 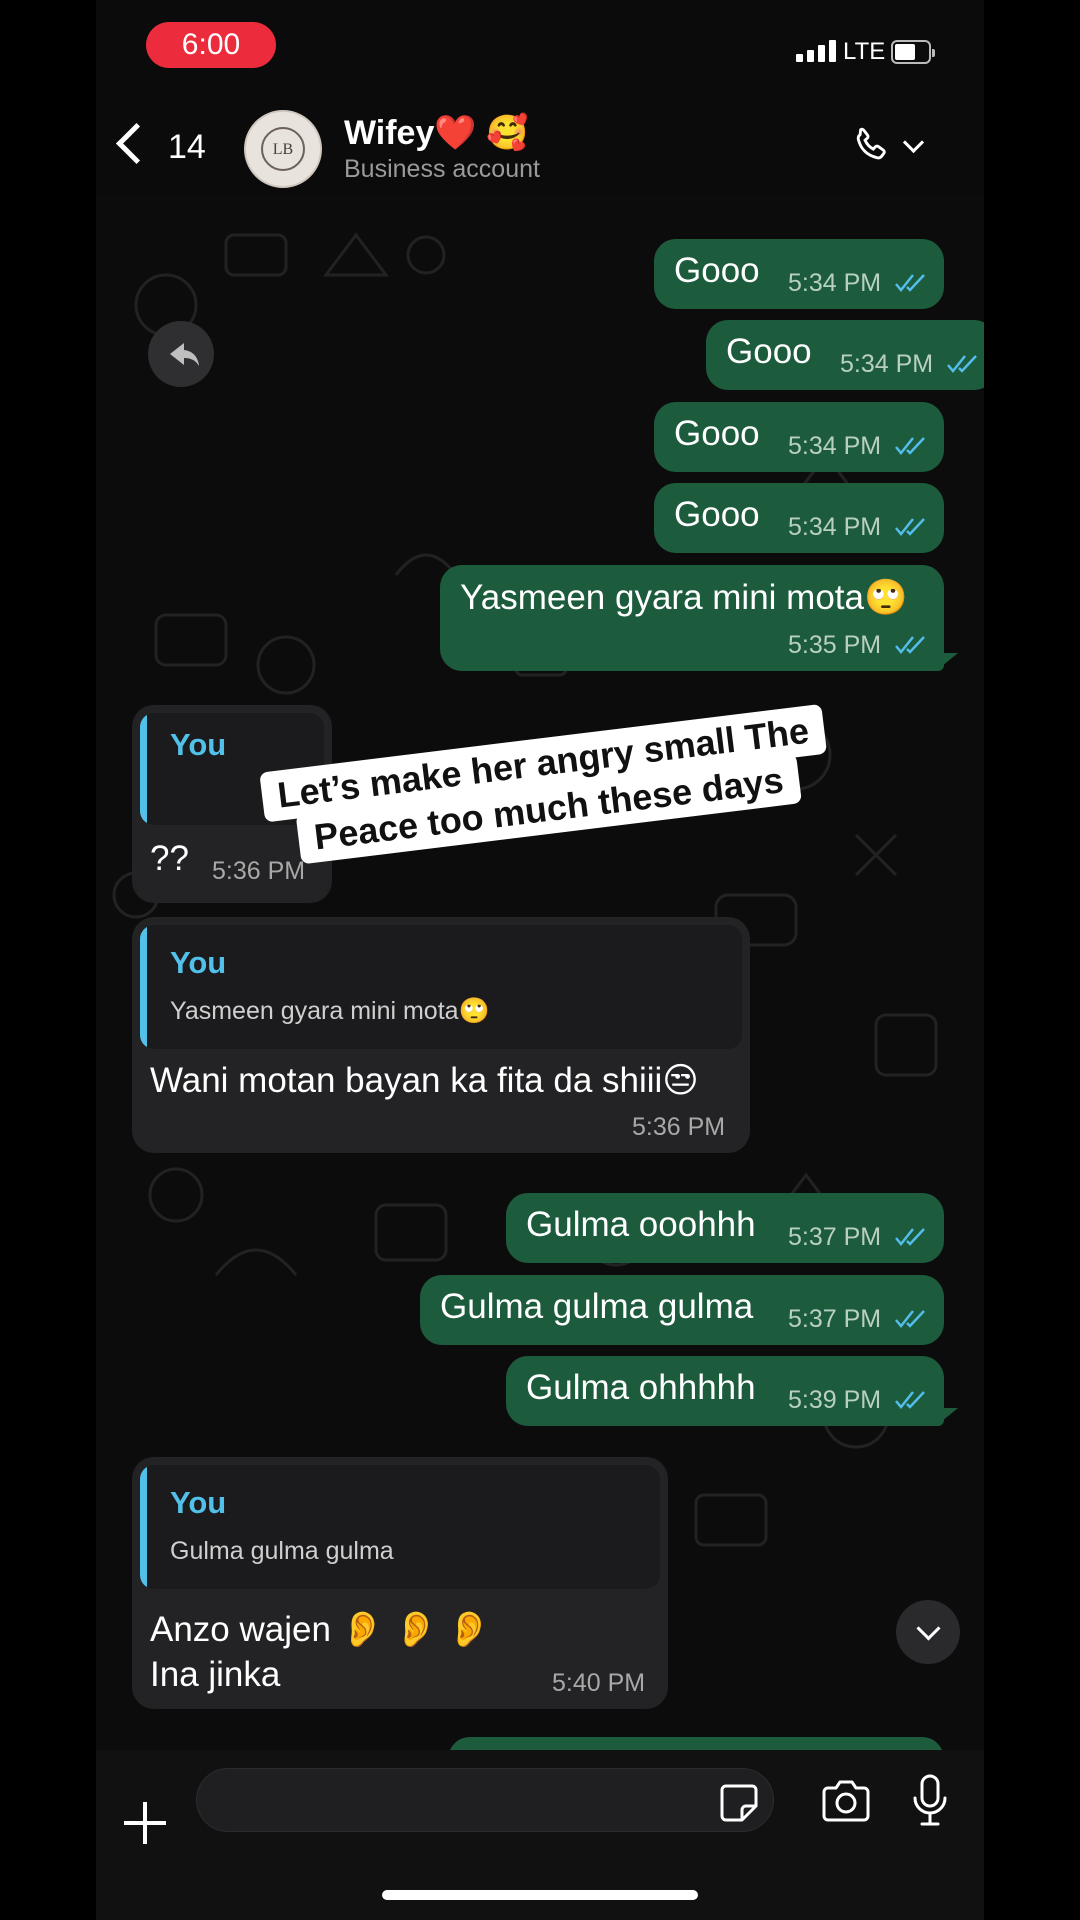 What do you see at coordinates (871, 146) in the screenshot?
I see `phone-call-icon` at bounding box center [871, 146].